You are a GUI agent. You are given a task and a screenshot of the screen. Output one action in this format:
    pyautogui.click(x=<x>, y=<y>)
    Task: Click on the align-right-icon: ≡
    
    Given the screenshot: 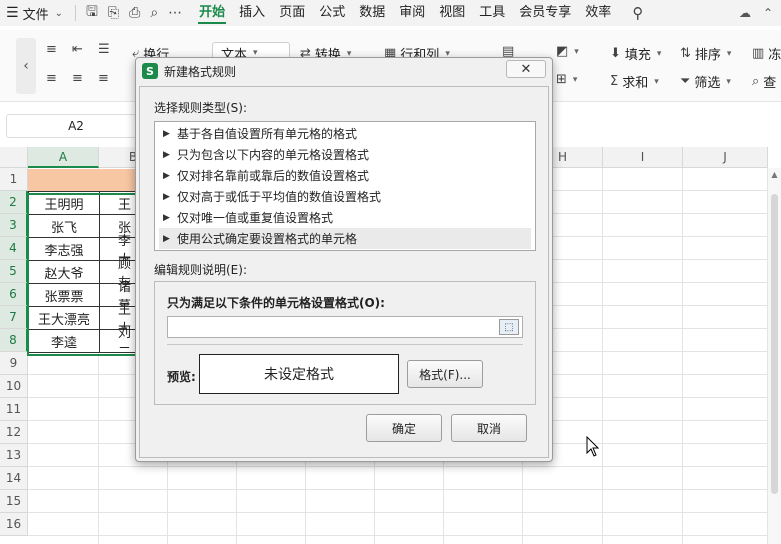 What is the action you would take?
    pyautogui.click(x=111, y=78)
    